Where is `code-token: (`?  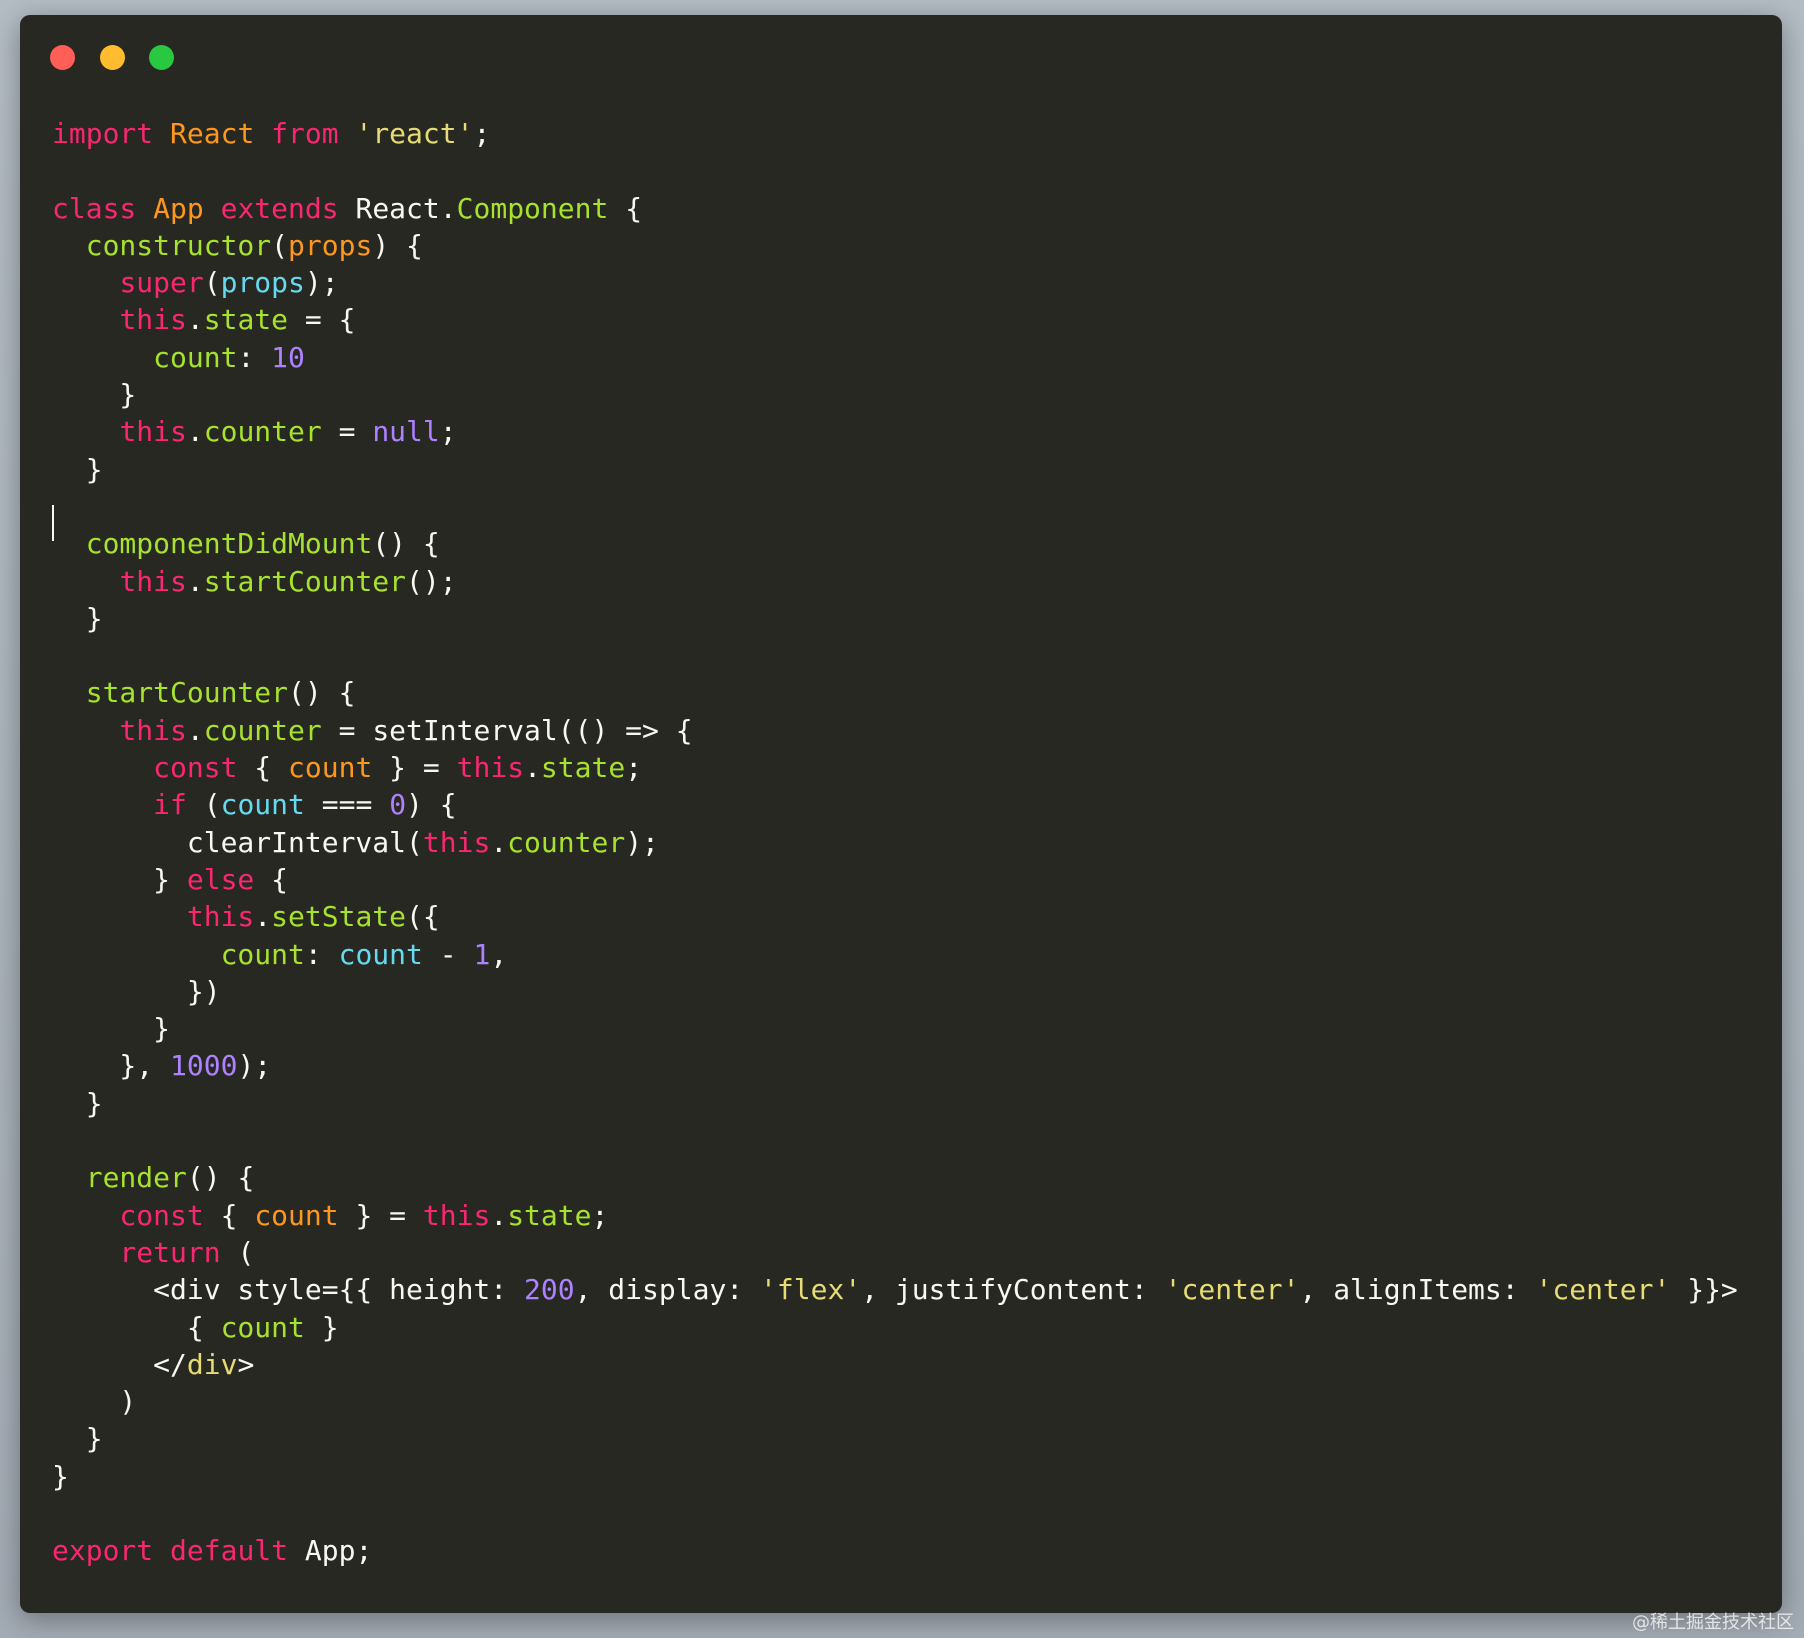
code-token: ( is located at coordinates (203, 805).